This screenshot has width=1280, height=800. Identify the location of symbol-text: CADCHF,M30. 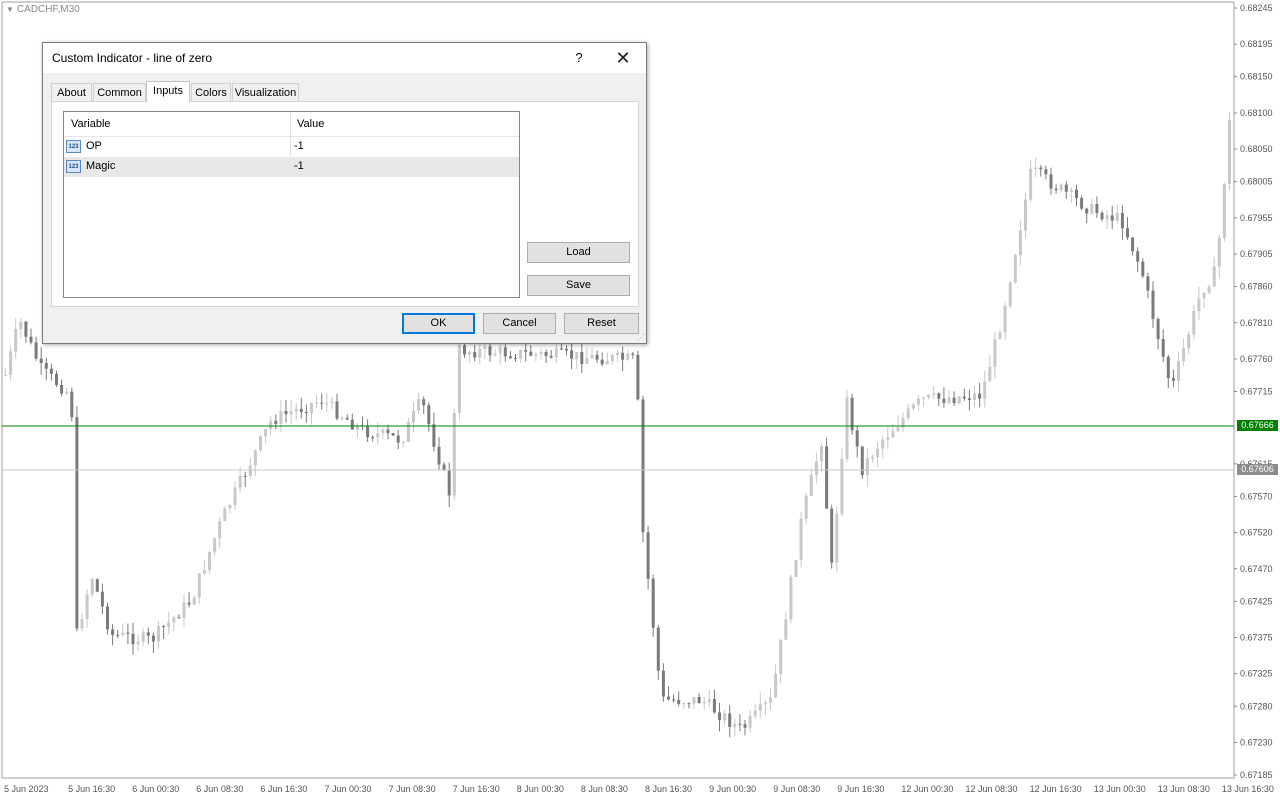
(48, 9).